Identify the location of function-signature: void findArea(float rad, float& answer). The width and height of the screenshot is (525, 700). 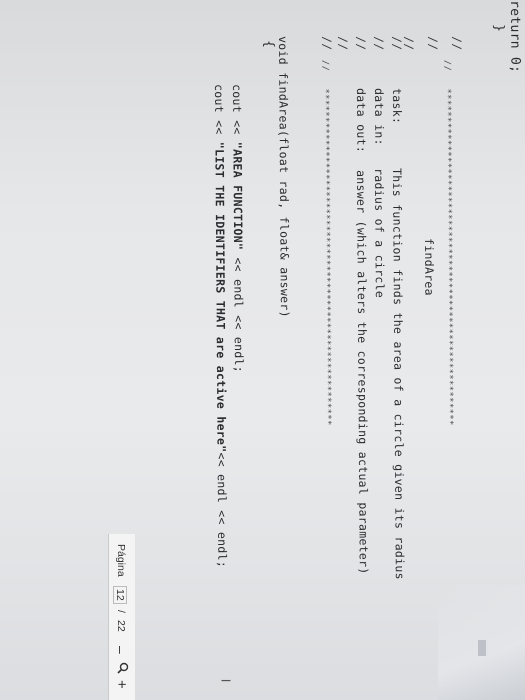
(284, 177).